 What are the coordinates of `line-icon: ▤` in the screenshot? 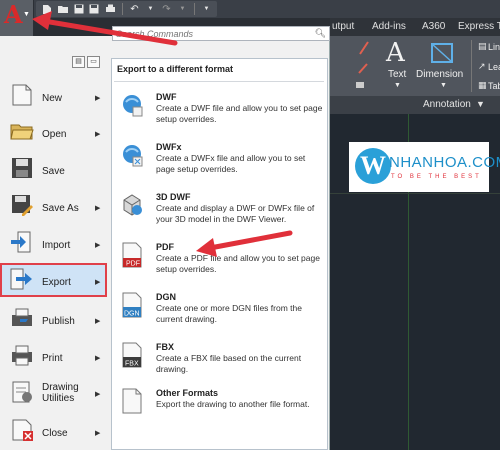 It's located at (482, 46).